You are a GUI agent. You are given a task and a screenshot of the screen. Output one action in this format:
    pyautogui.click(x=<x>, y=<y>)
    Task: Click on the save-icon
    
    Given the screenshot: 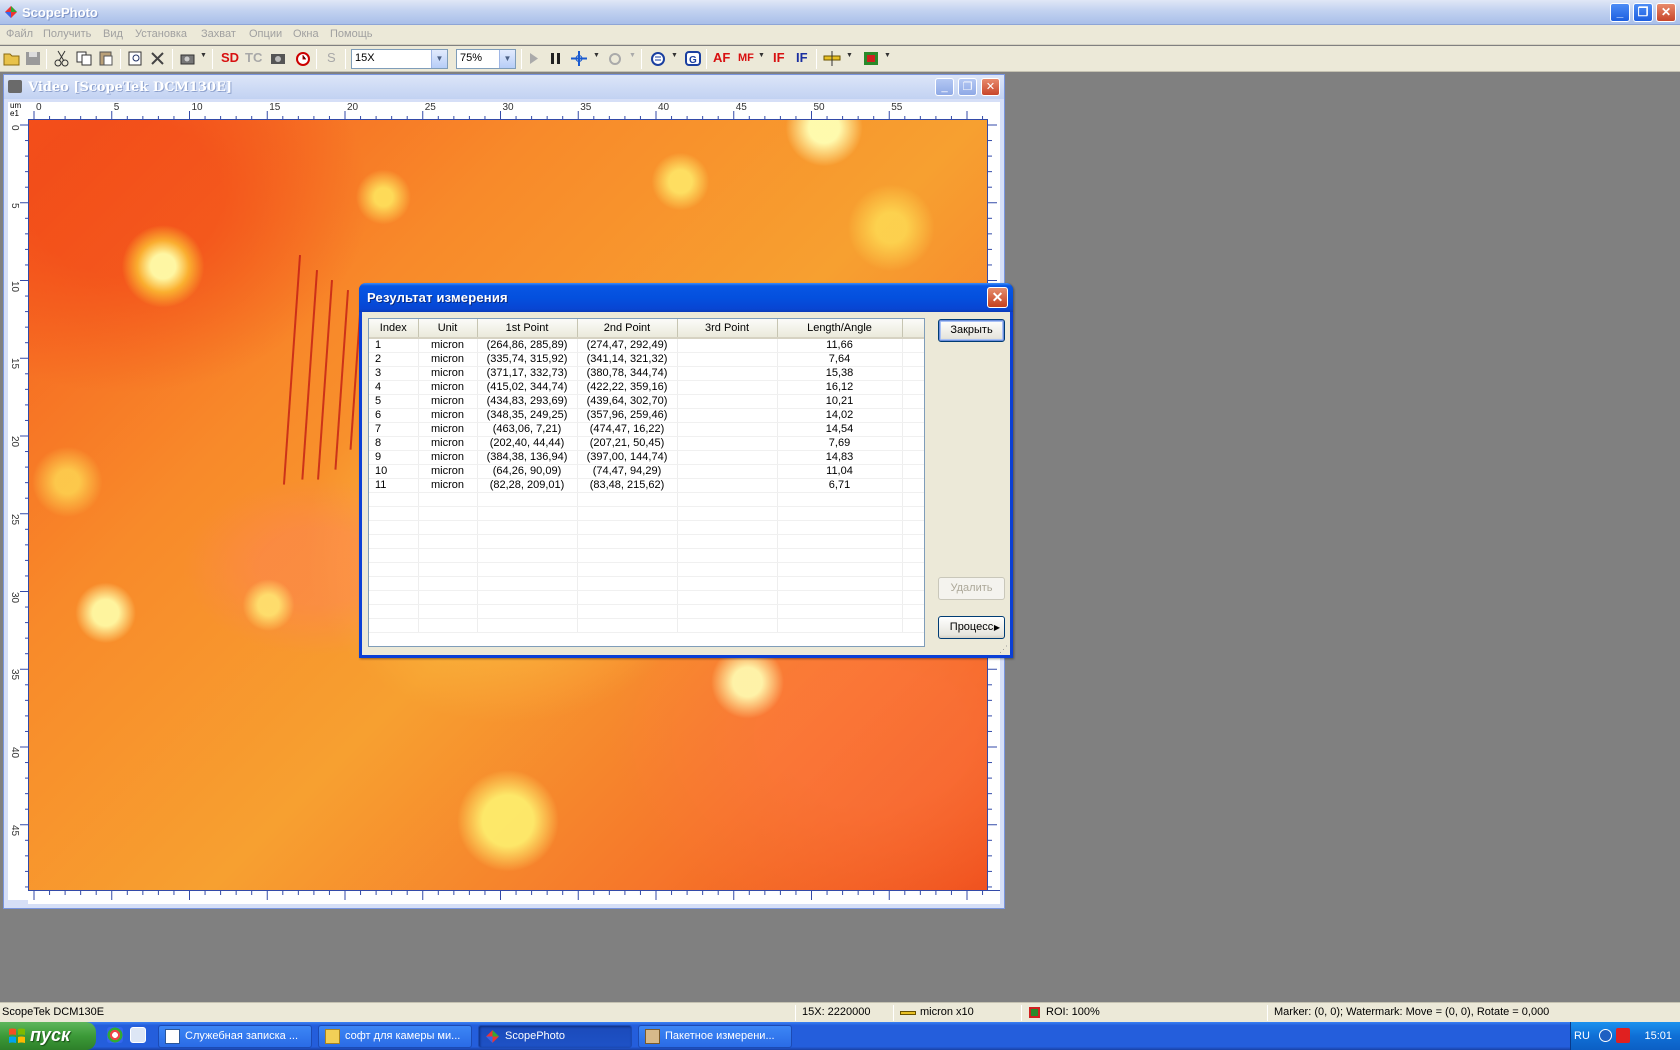 What is the action you would take?
    pyautogui.click(x=33, y=58)
    